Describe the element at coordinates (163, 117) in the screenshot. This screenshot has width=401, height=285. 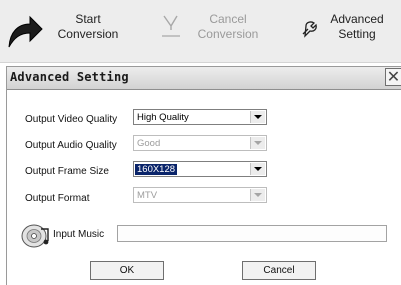
I see `video-quality-value: High Quality` at that location.